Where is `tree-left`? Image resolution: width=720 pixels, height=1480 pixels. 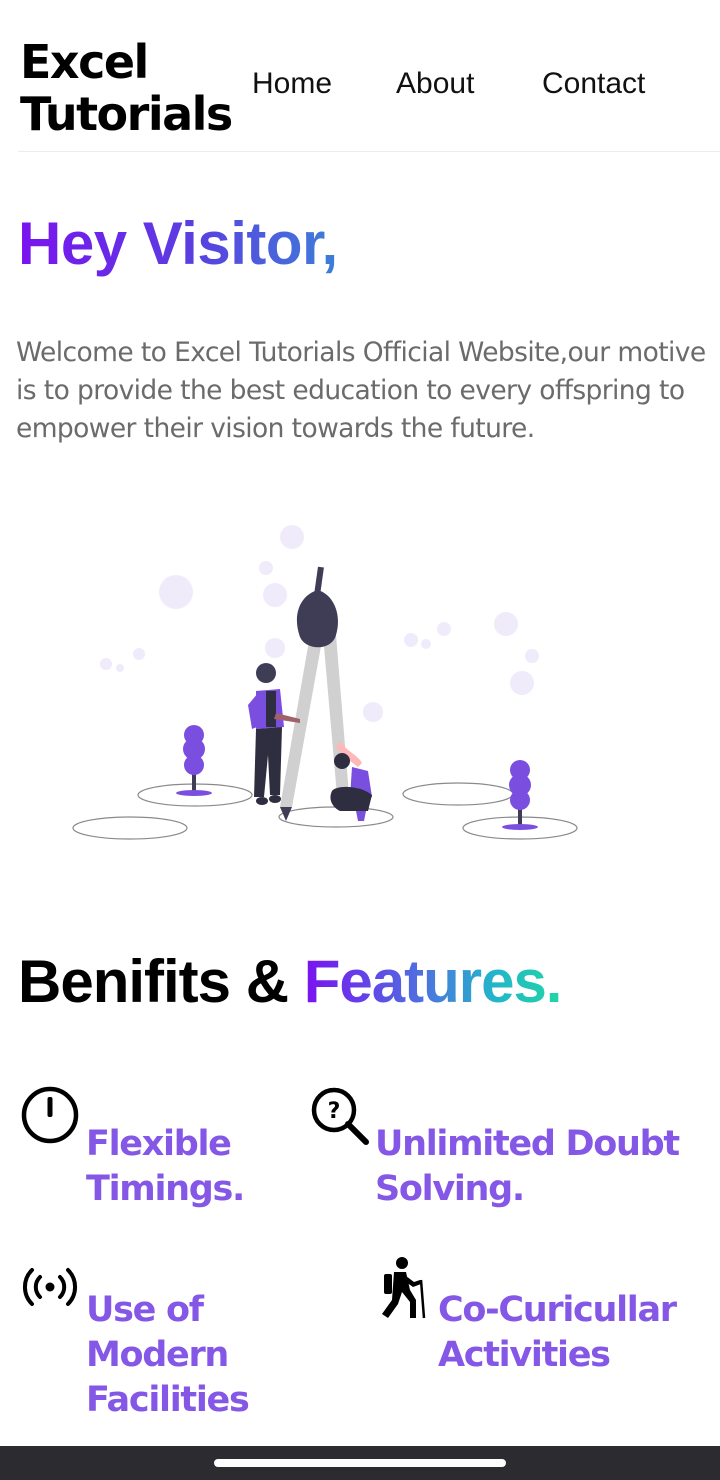
tree-left is located at coordinates (194, 760).